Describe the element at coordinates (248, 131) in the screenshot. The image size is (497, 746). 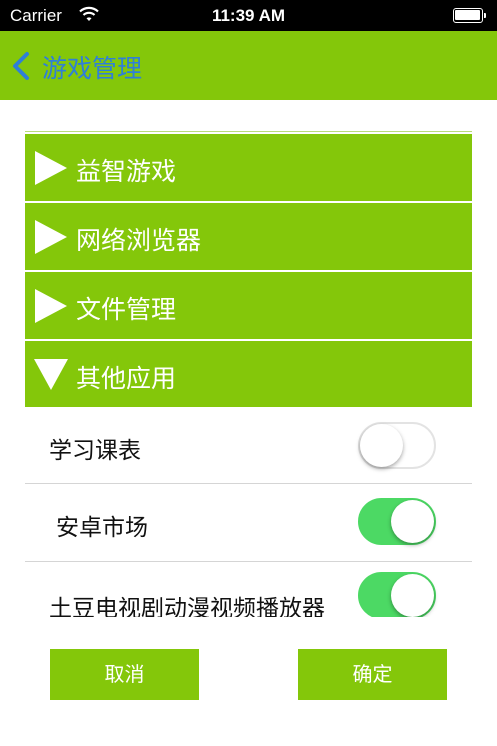
I see `list-top-divider` at that location.